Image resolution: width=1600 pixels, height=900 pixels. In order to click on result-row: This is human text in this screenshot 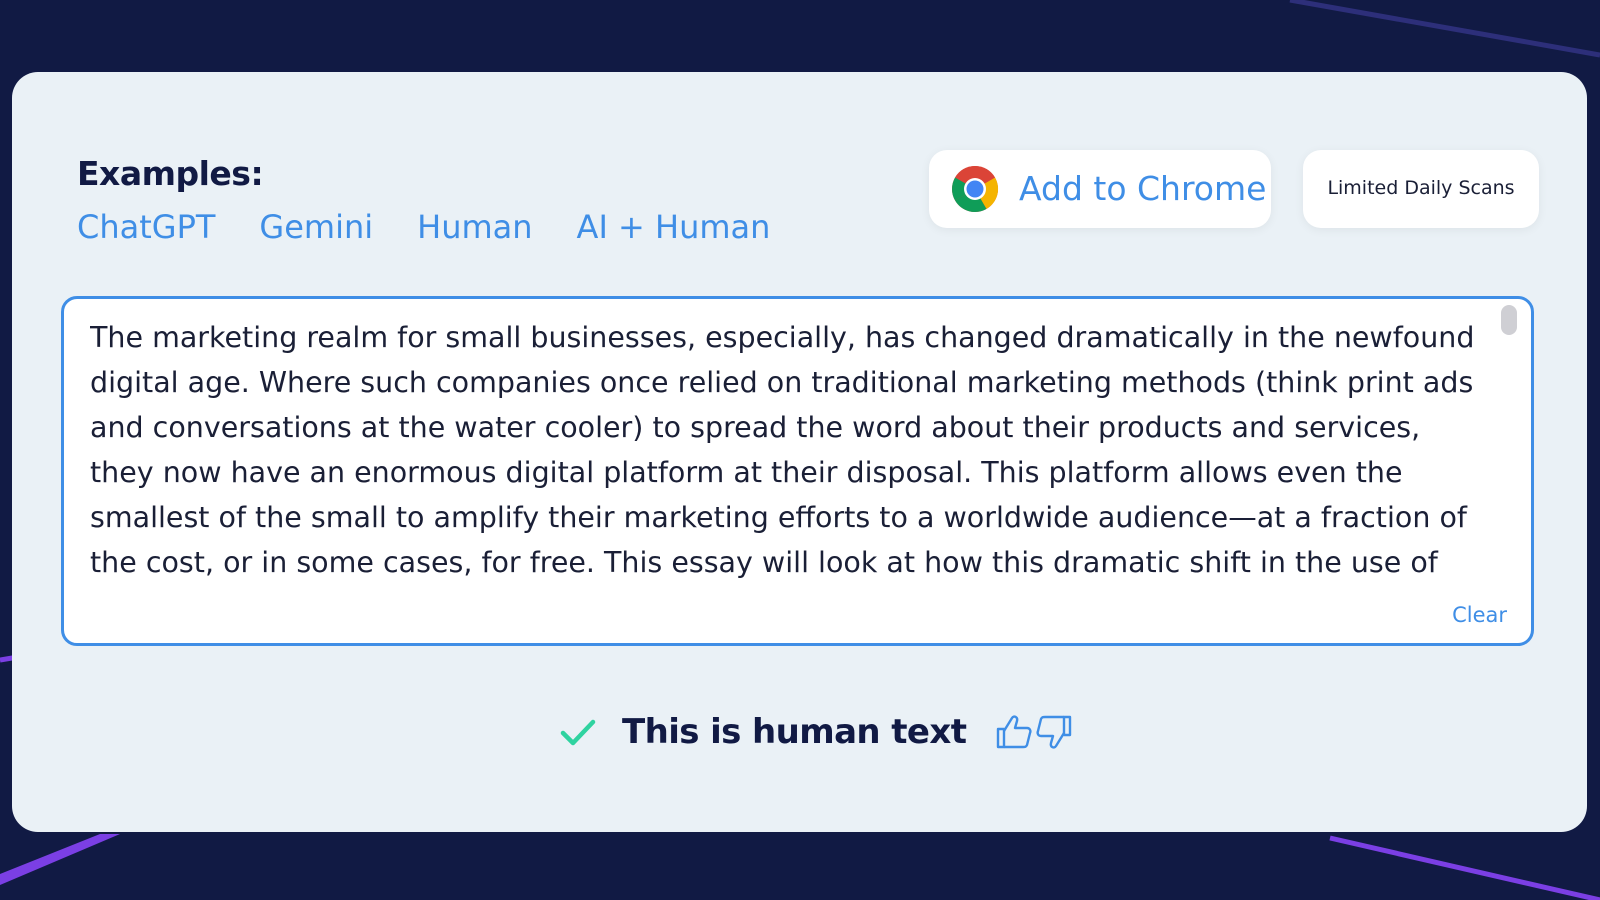, I will do `click(816, 732)`.